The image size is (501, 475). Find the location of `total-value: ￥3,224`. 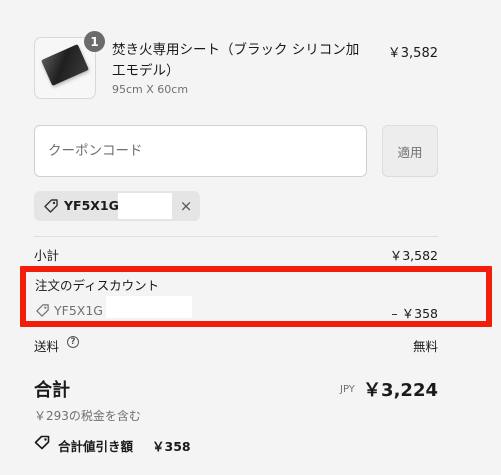

total-value: ￥3,224 is located at coordinates (400, 390).